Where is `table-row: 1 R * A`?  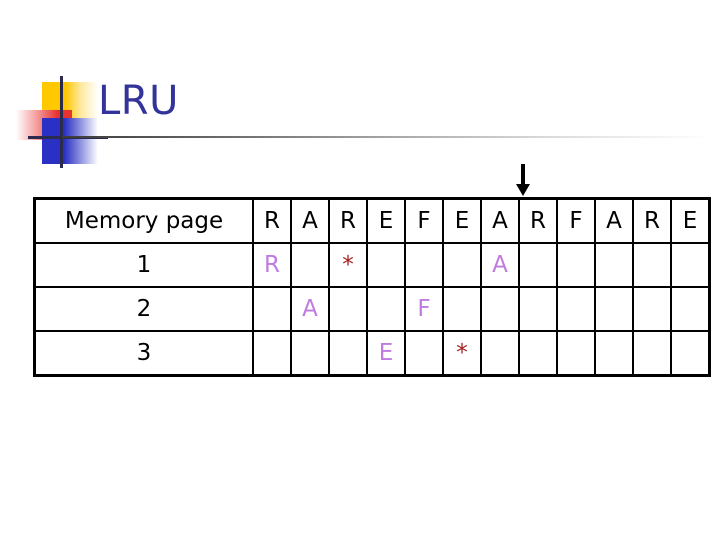 table-row: 1 R * A is located at coordinates (372, 265).